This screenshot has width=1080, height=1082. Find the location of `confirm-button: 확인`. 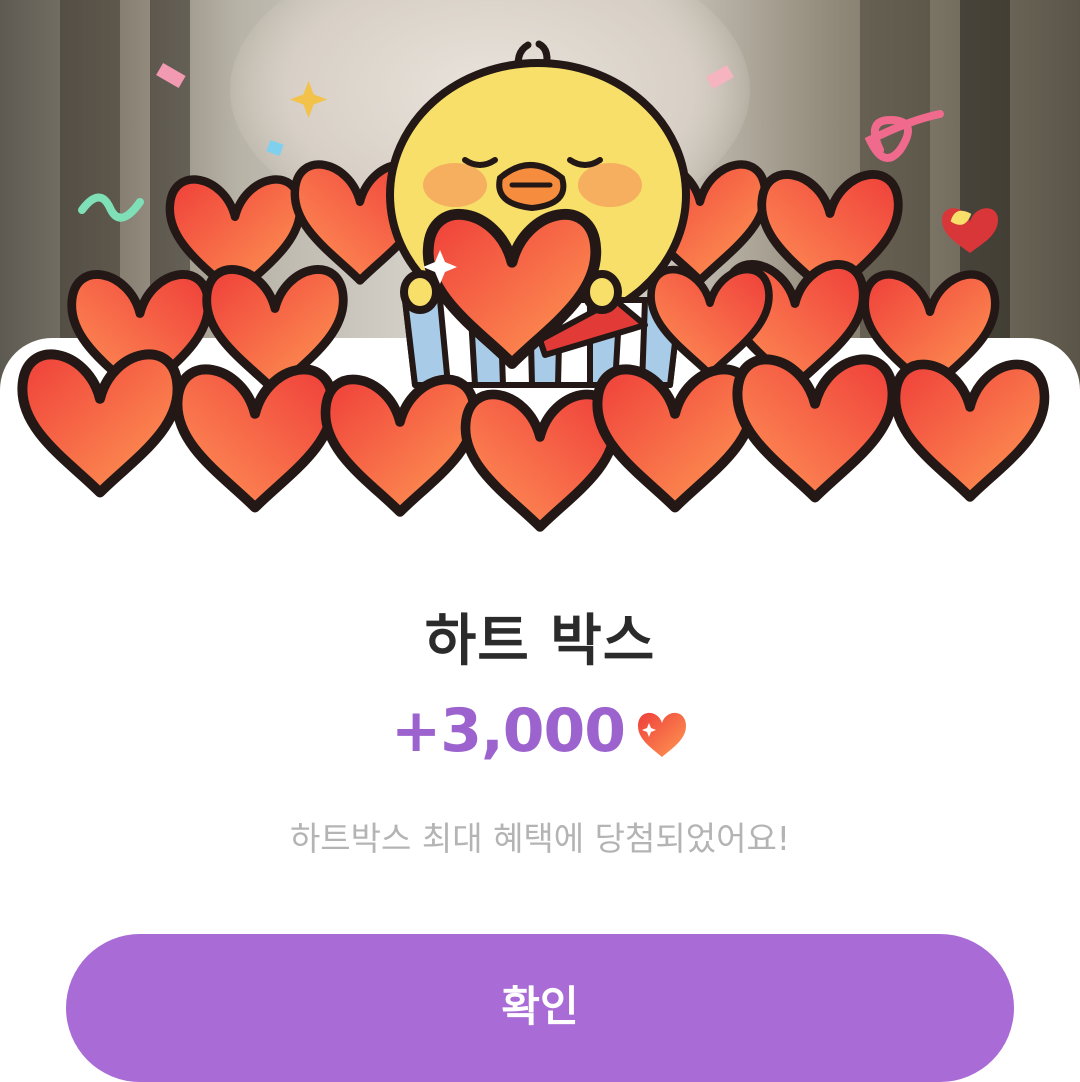

confirm-button: 확인 is located at coordinates (540, 1008).